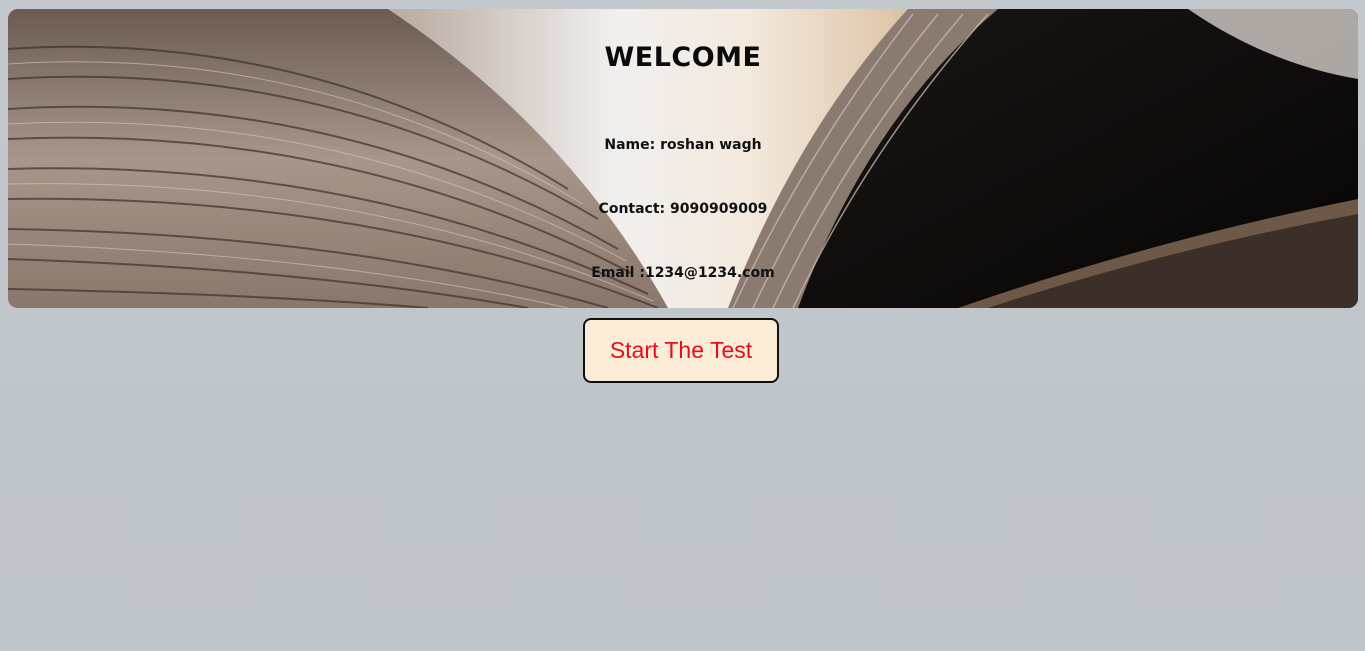 Image resolution: width=1365 pixels, height=651 pixels. Describe the element at coordinates (711, 145) in the screenshot. I see `name-value: roshan wagh` at that location.